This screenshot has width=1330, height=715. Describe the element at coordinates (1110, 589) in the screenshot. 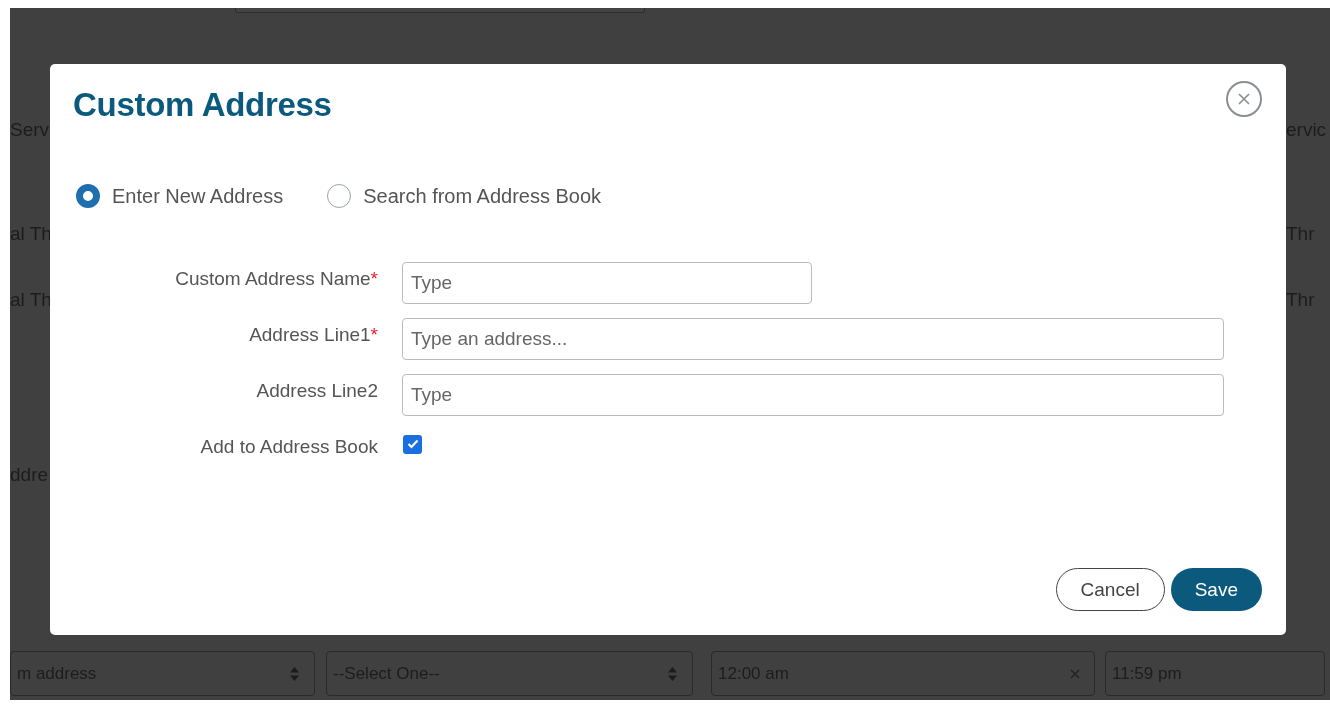

I see `cancel-button: Cancel` at that location.